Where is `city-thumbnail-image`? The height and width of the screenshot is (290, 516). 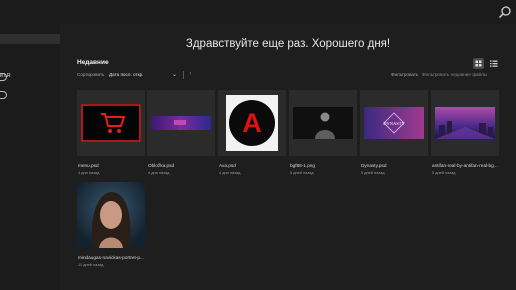
city-thumbnail-image is located at coordinates (465, 123).